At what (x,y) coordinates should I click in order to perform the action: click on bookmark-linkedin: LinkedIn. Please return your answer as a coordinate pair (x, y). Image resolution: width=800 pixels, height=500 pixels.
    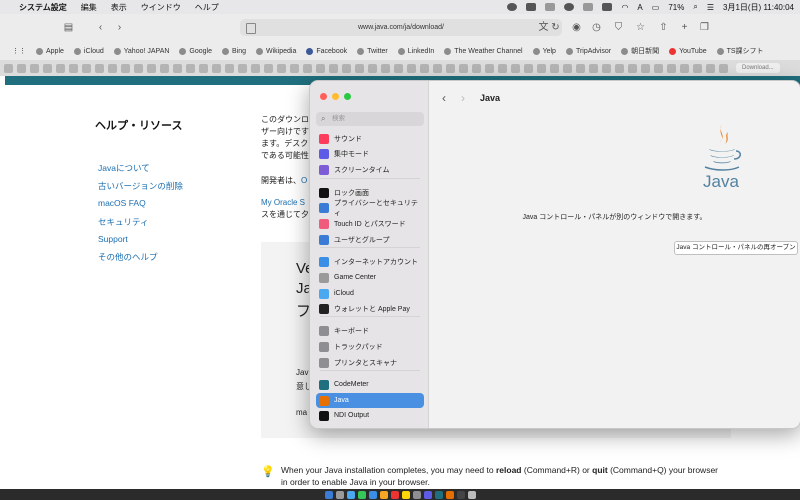
    Looking at the image, I should click on (415, 51).